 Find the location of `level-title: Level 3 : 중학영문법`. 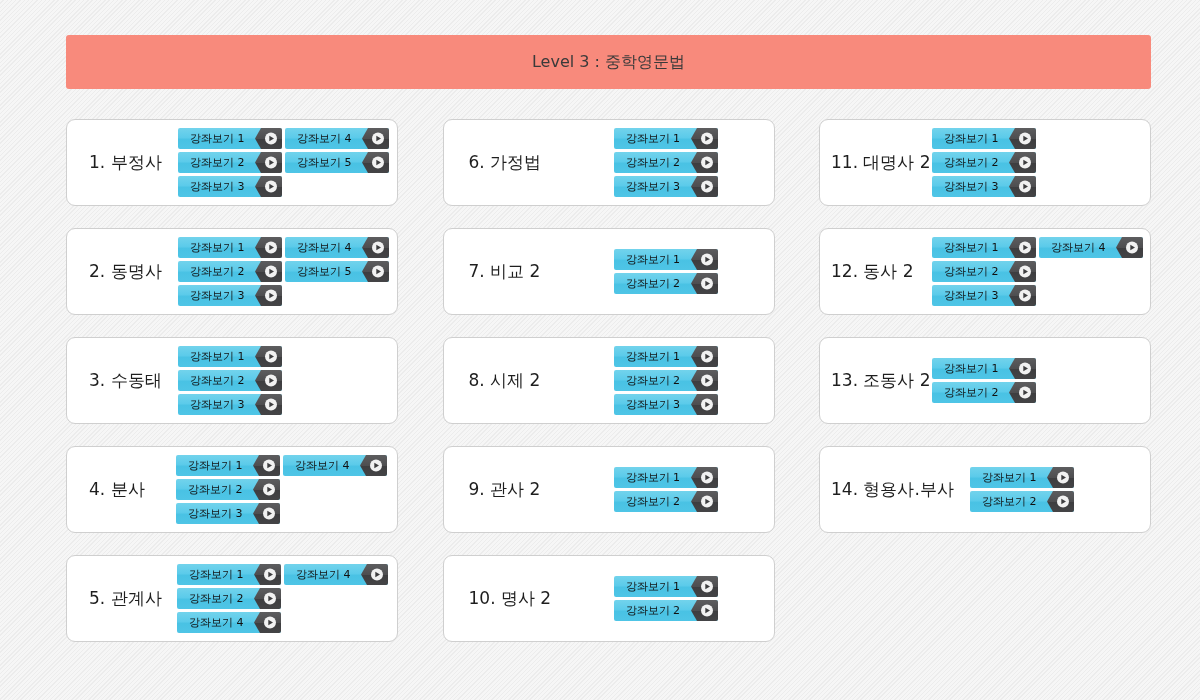

level-title: Level 3 : 중학영문법 is located at coordinates (608, 62).